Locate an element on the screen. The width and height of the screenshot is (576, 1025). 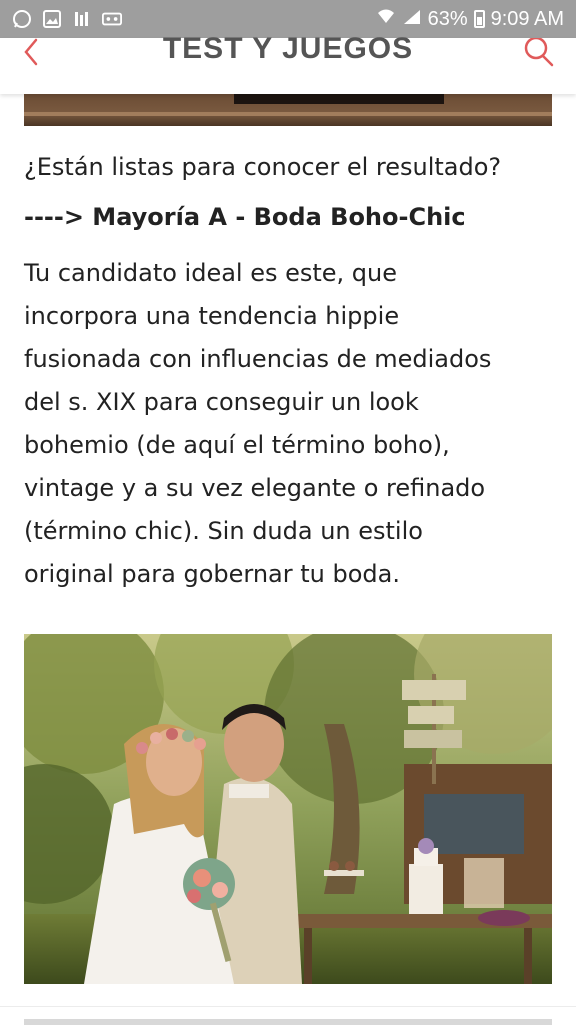
battery-icon is located at coordinates (479, 19).